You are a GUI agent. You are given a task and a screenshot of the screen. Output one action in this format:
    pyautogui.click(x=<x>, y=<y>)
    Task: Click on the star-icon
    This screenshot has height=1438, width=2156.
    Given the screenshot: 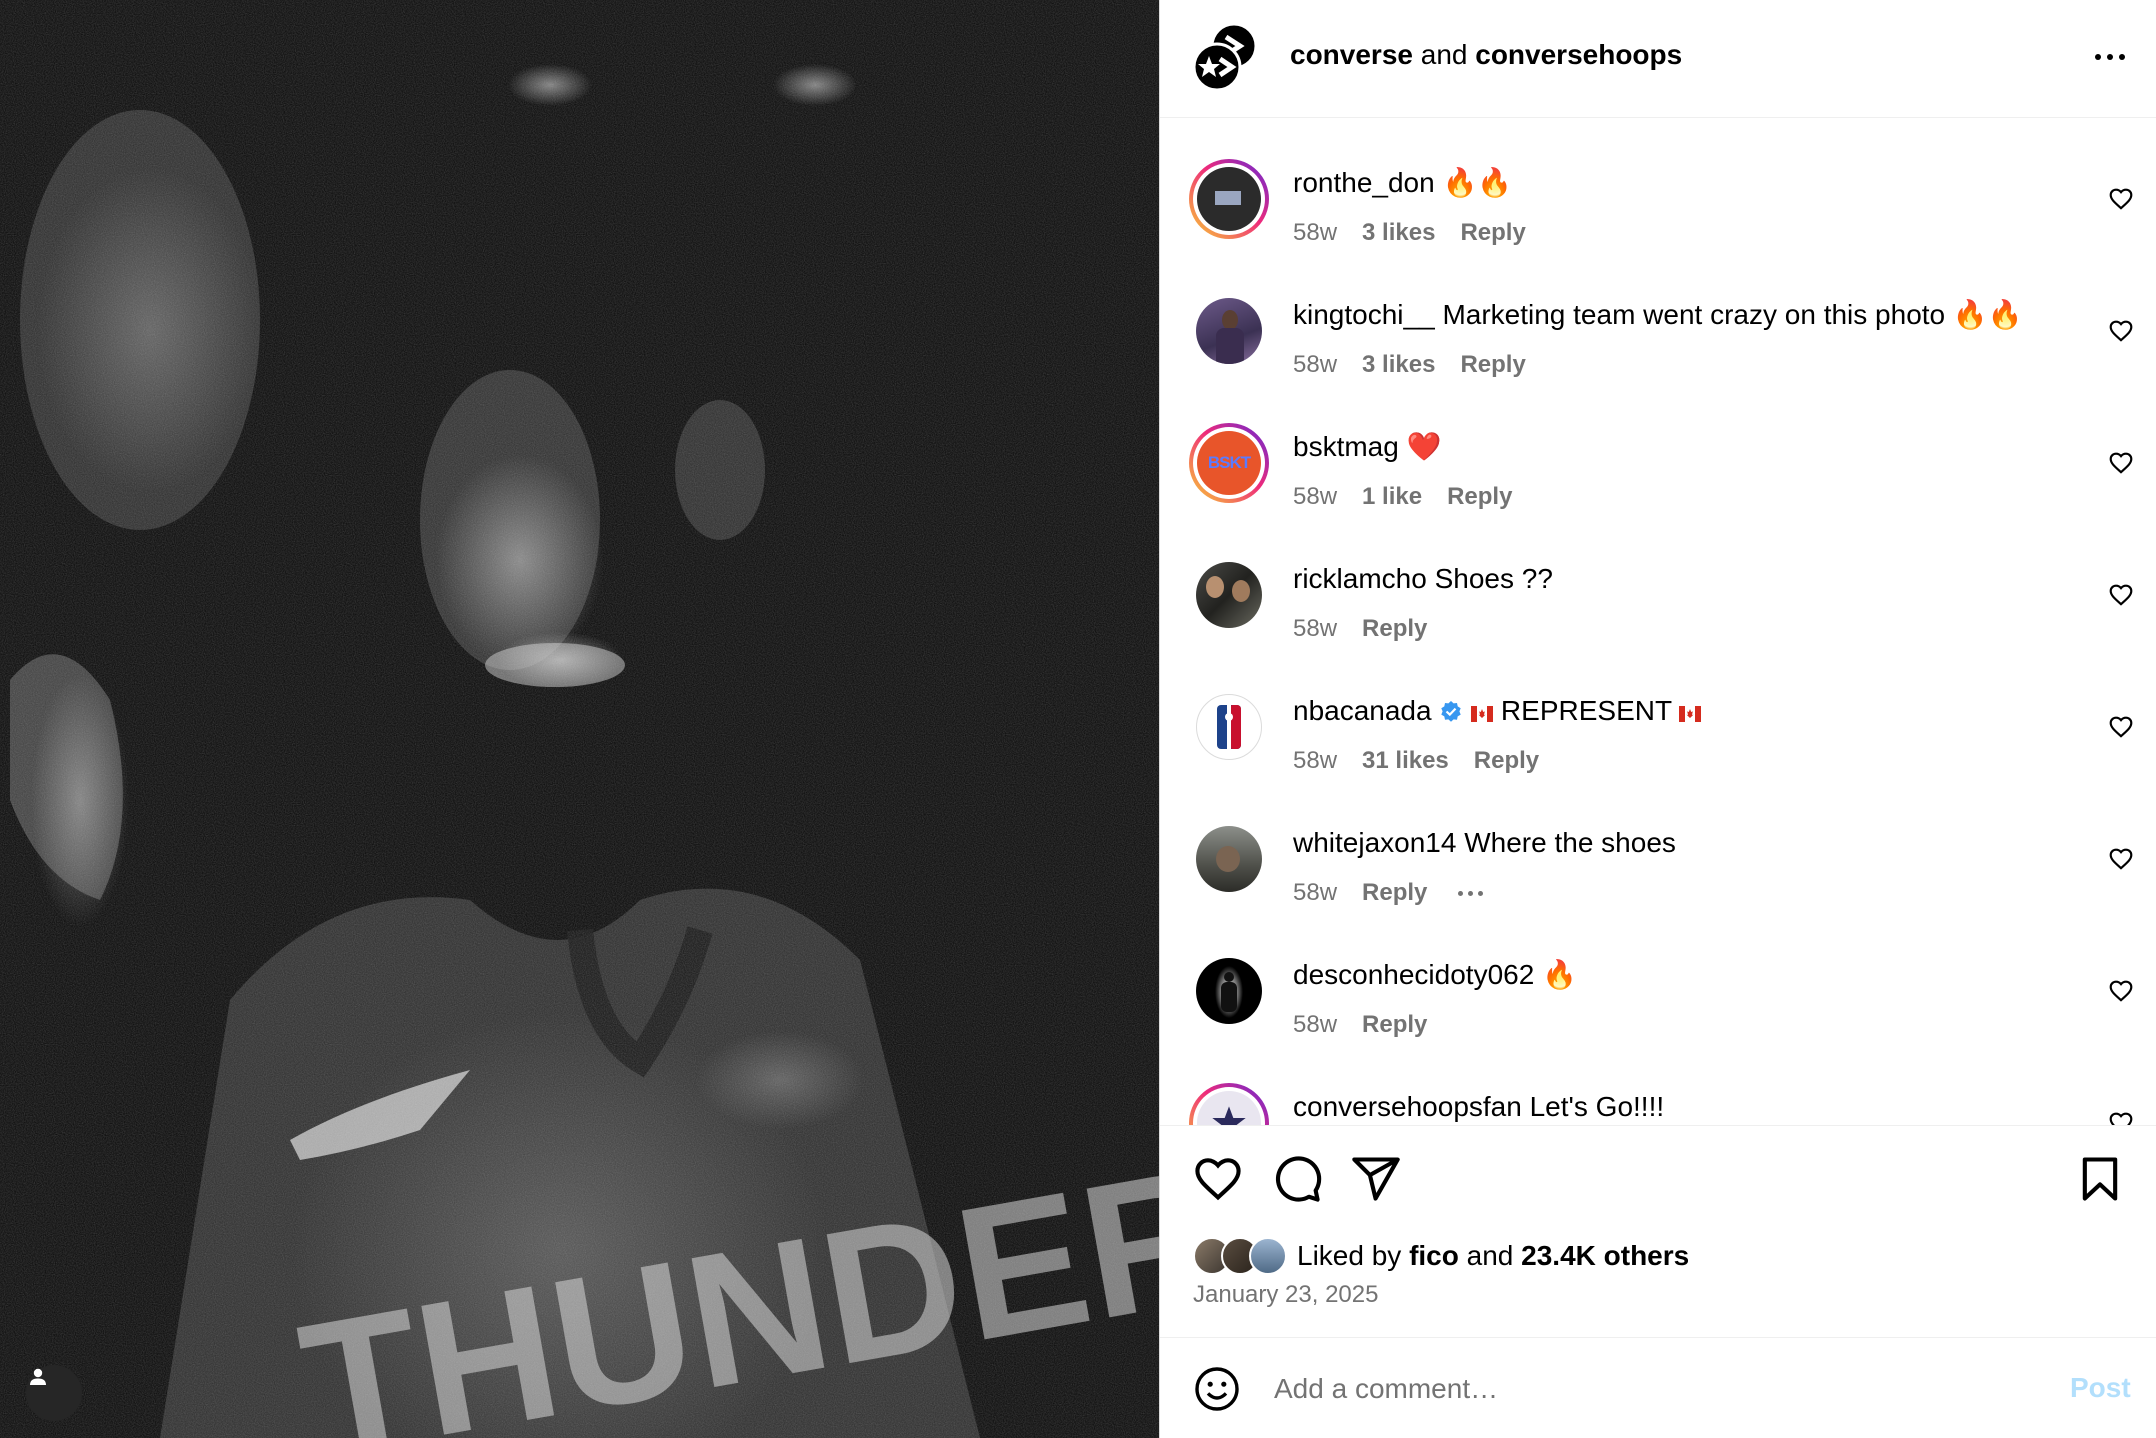 What is the action you would take?
    pyautogui.click(x=1229, y=1115)
    